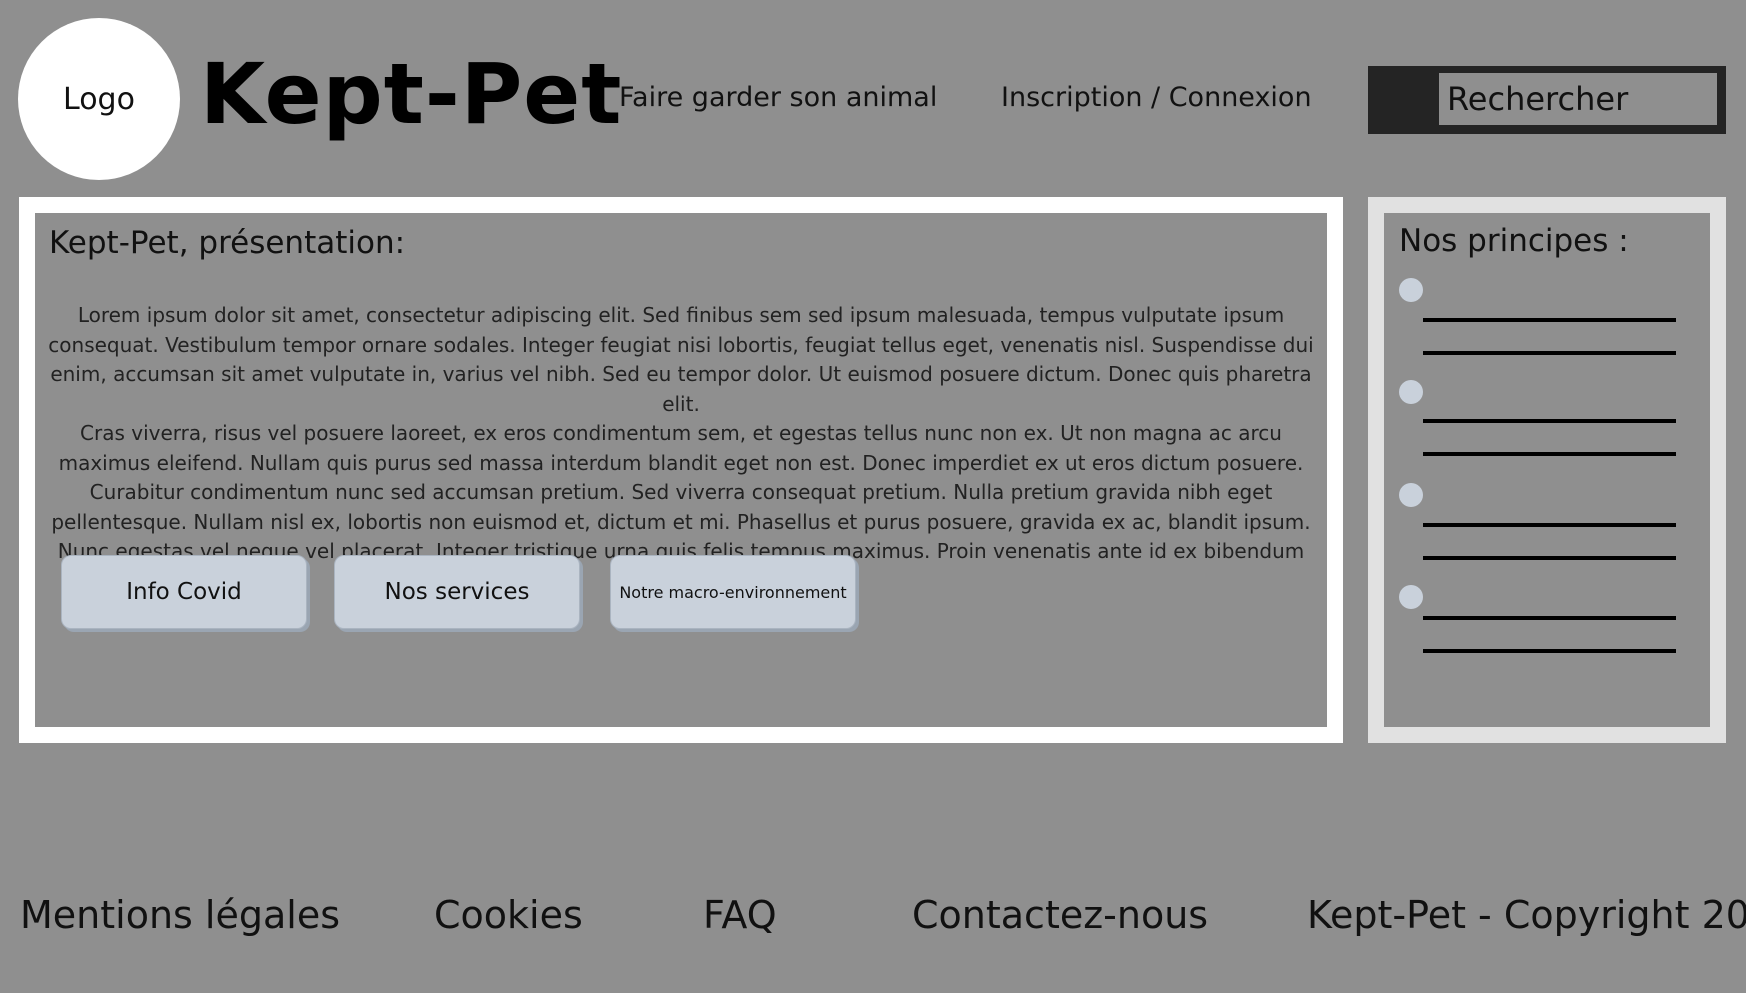  I want to click on logo-text: Logo, so click(99, 99).